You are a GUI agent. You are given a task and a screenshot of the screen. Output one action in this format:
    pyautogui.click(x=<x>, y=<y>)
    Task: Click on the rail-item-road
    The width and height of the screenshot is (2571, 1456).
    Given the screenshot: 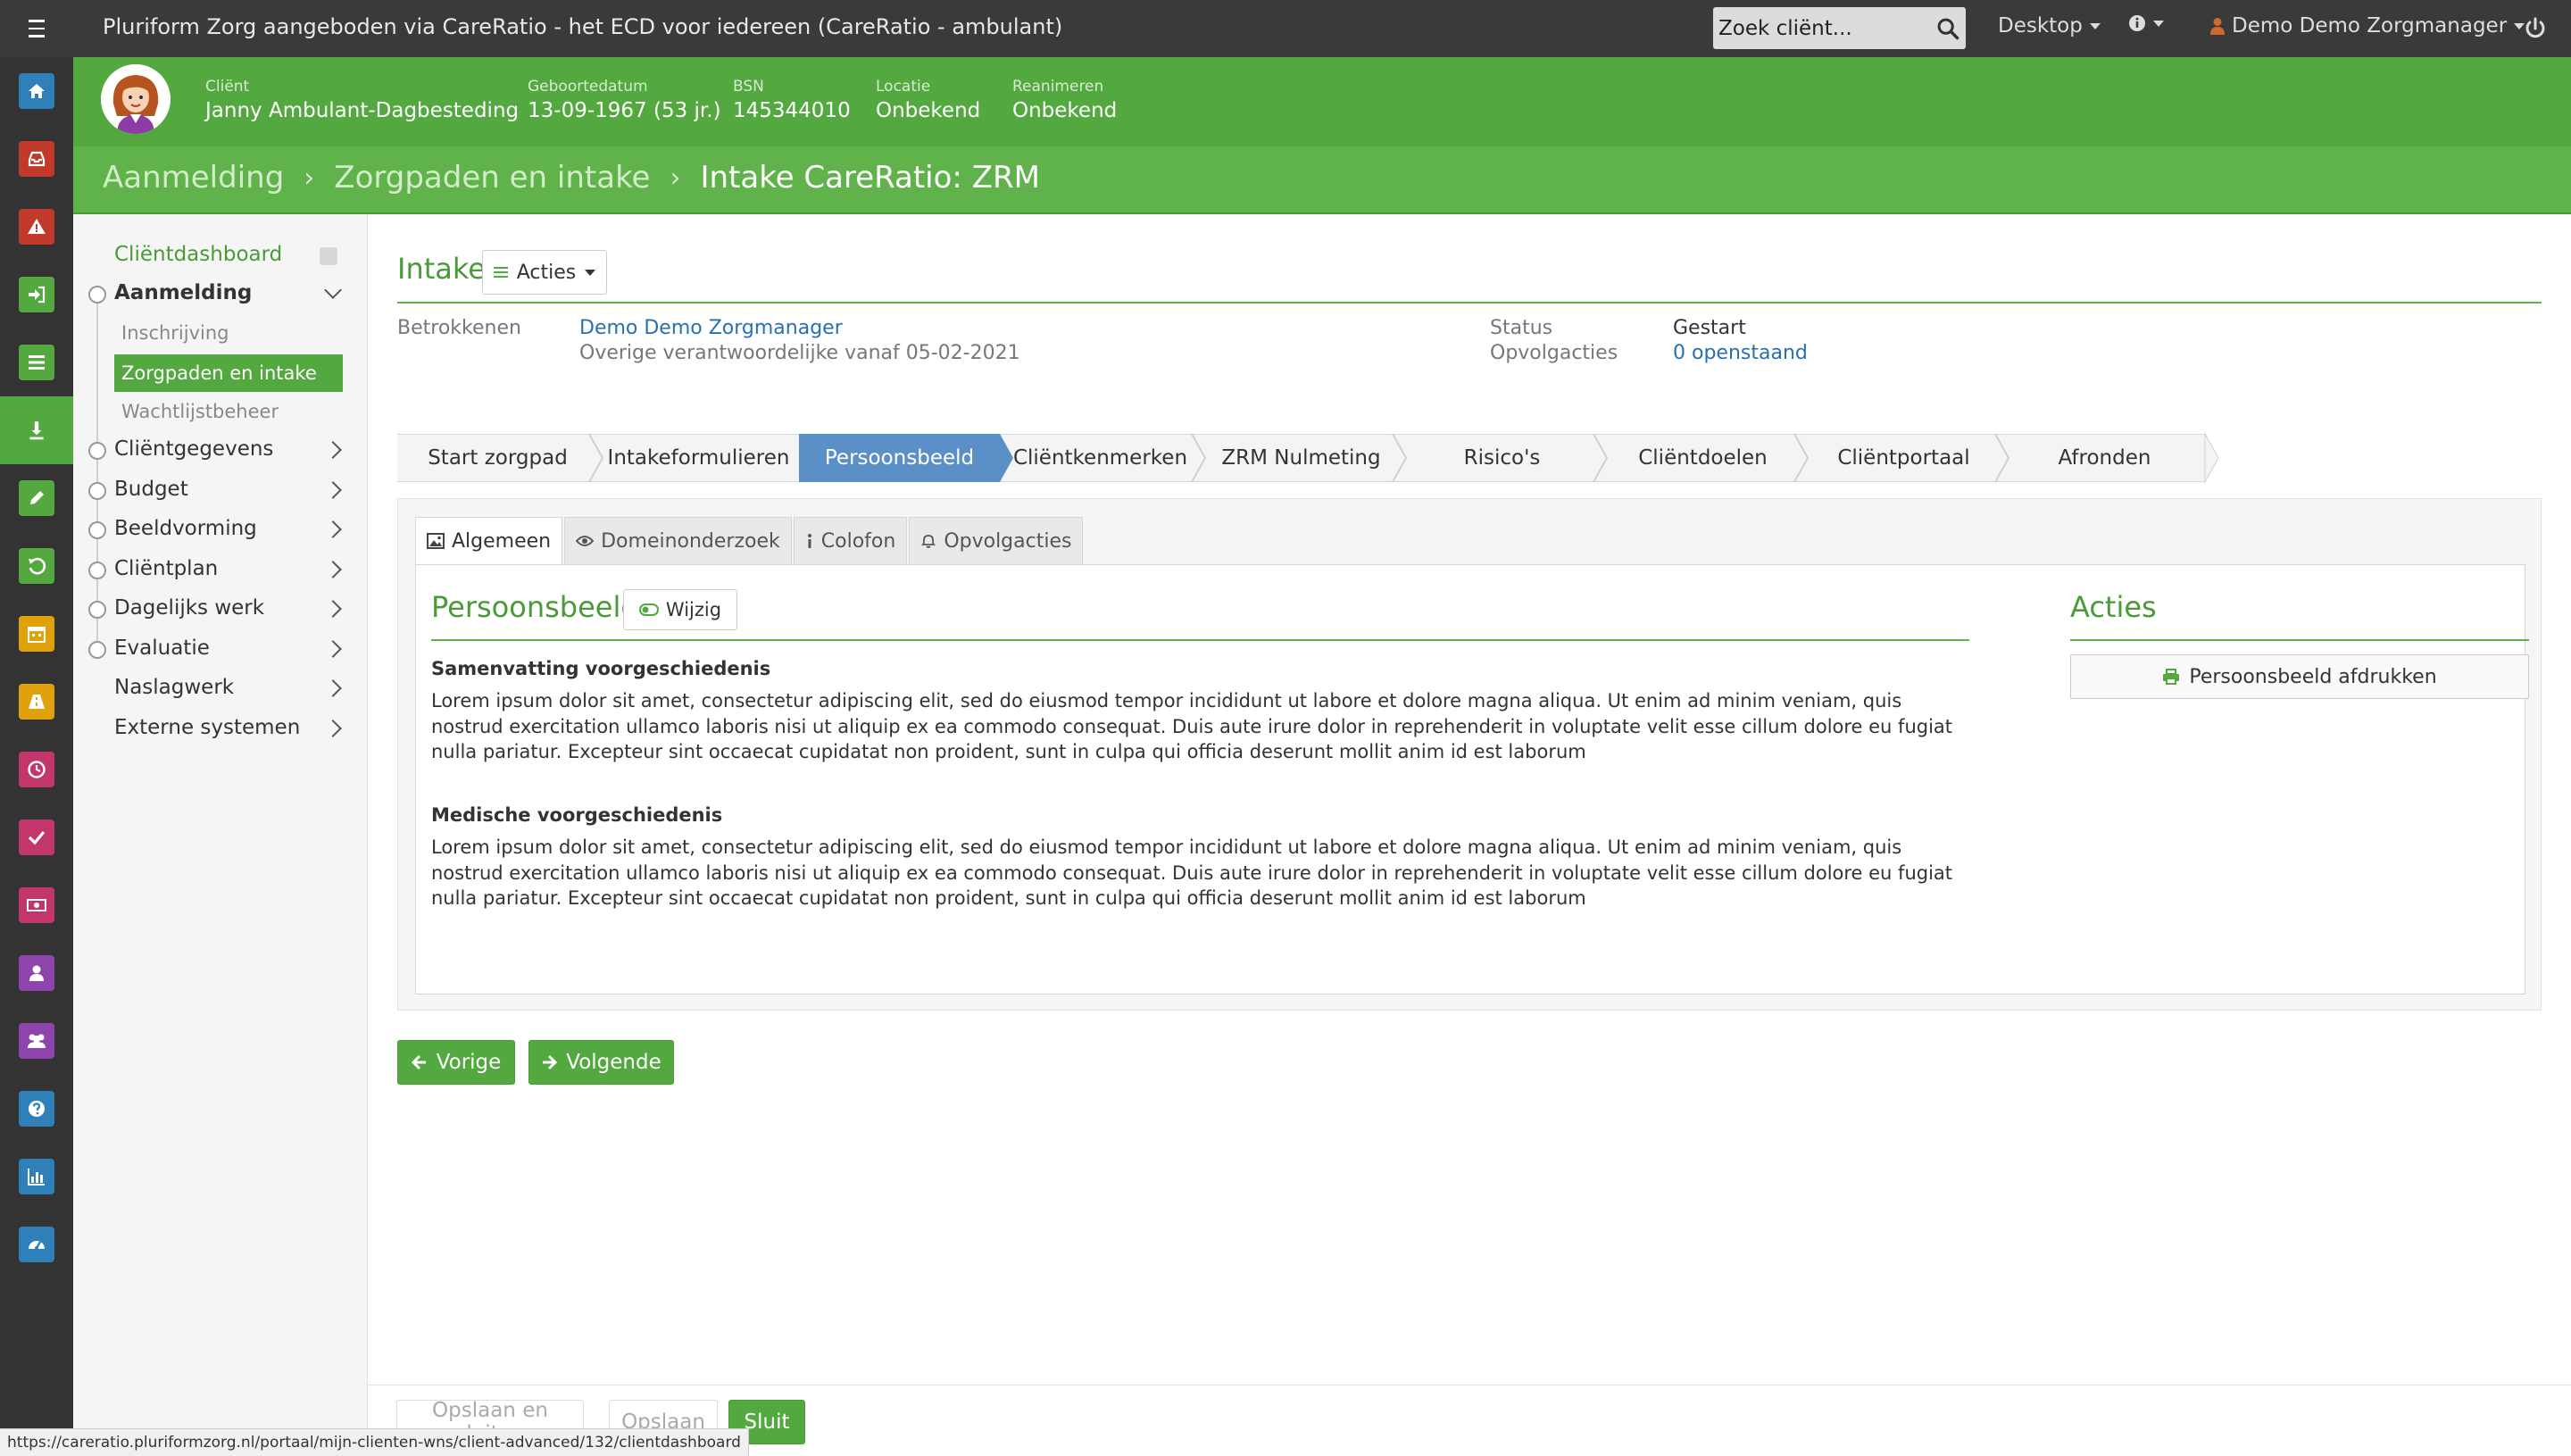 What is the action you would take?
    pyautogui.click(x=36, y=702)
    